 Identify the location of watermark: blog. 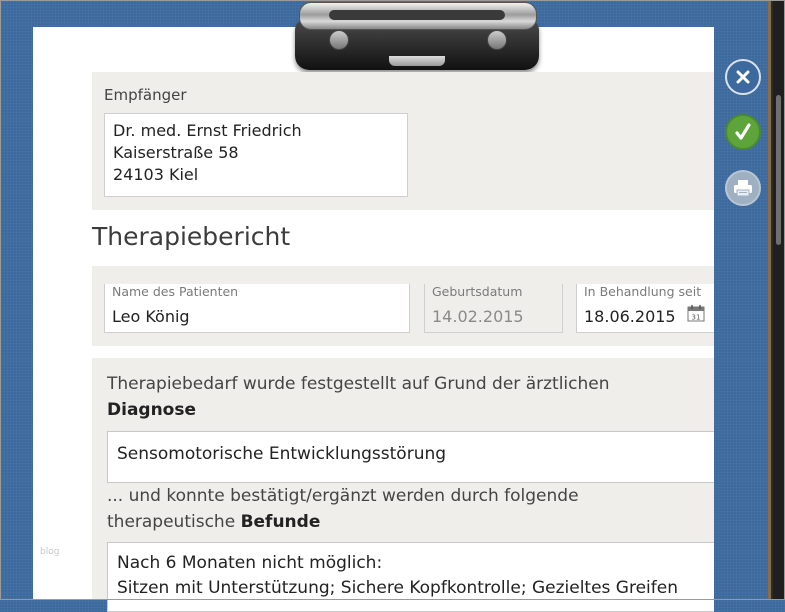
(50, 552).